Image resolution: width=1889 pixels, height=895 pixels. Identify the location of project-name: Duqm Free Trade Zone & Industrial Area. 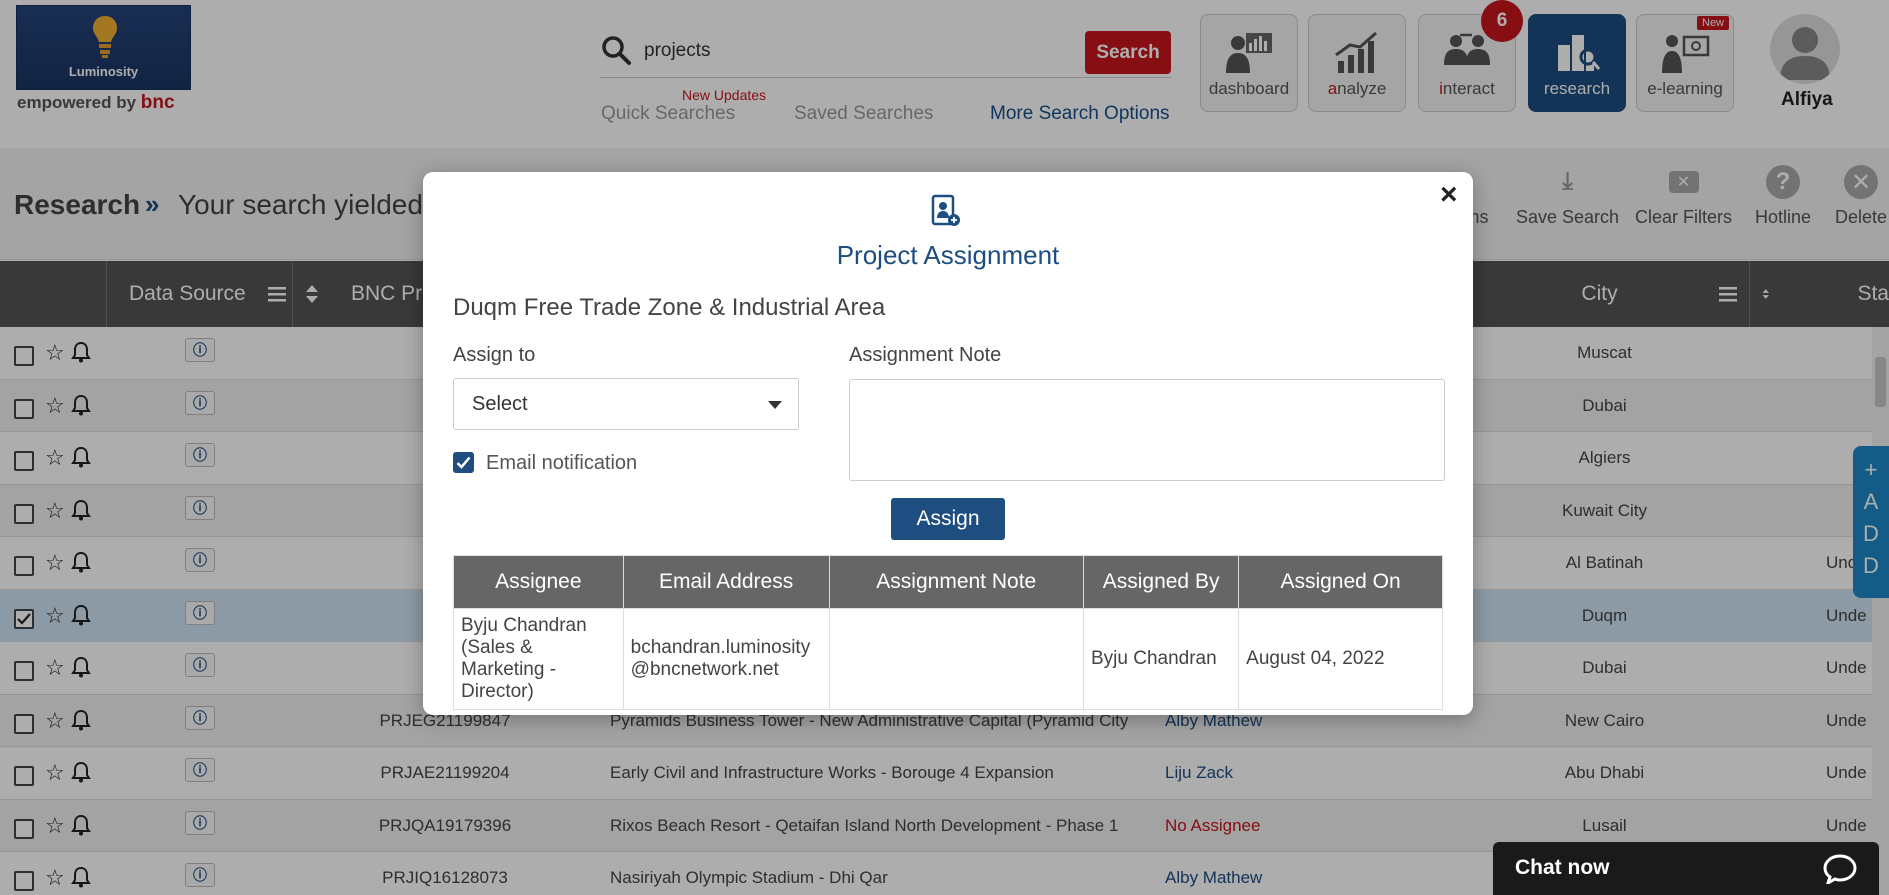
(669, 307).